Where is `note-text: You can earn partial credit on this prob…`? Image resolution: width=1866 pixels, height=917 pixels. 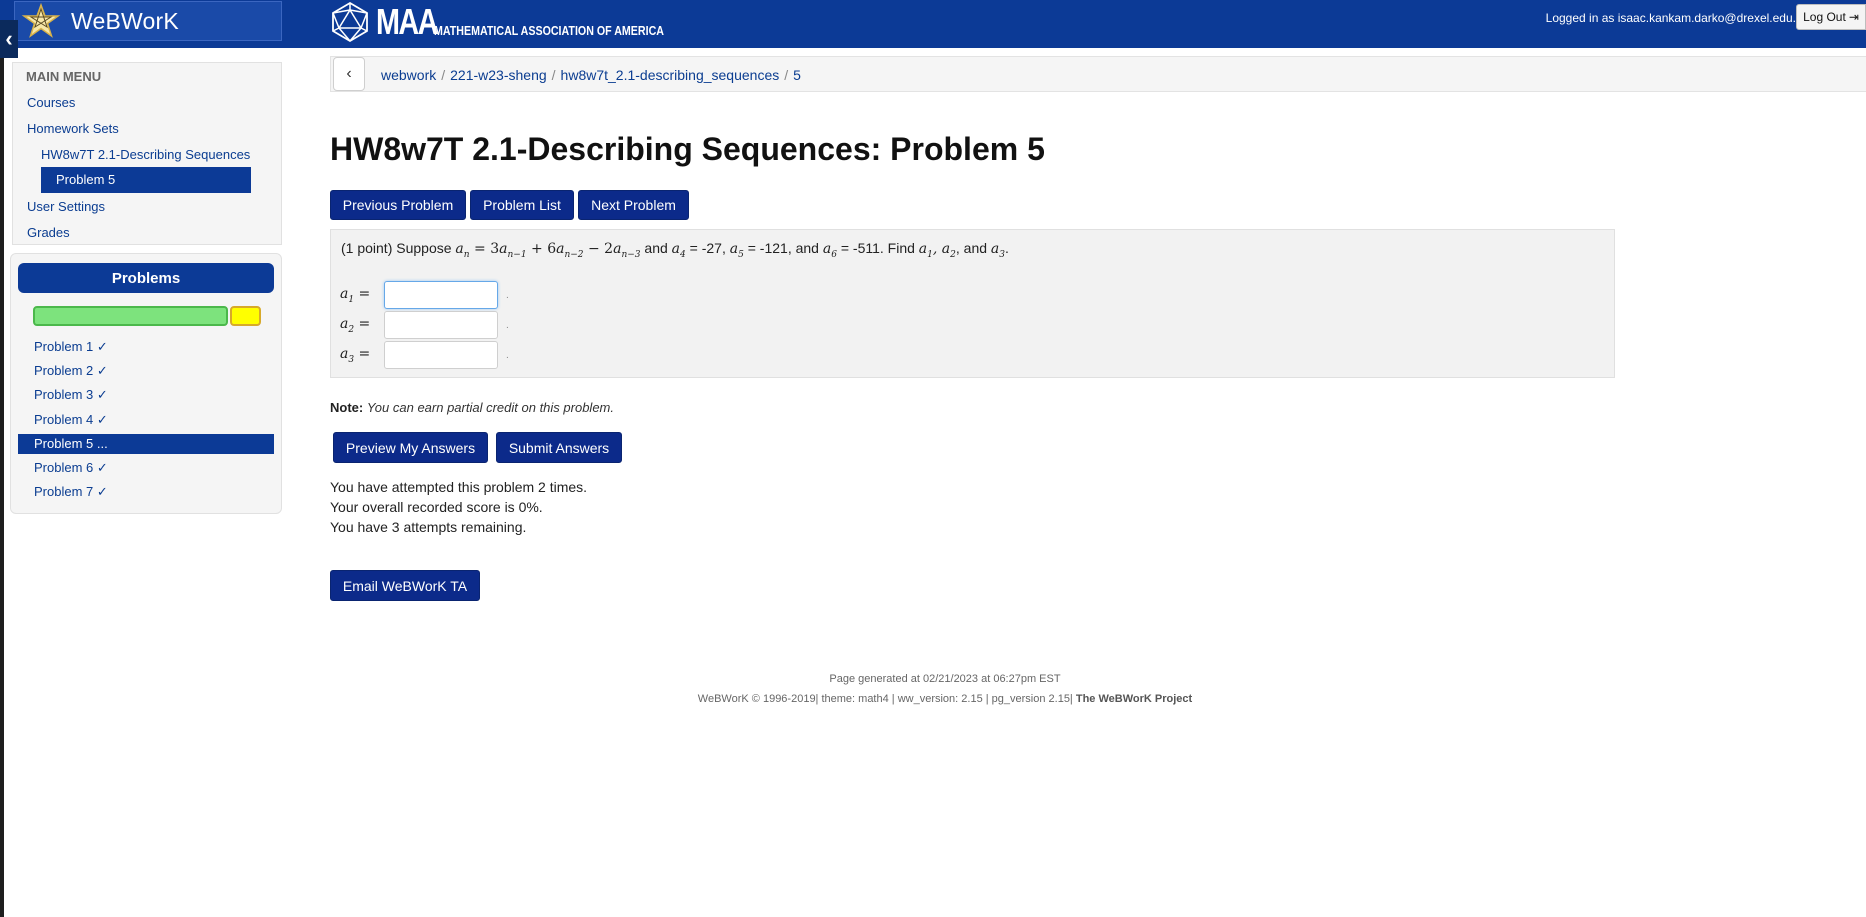
note-text: You can earn partial credit on this prob… is located at coordinates (490, 407).